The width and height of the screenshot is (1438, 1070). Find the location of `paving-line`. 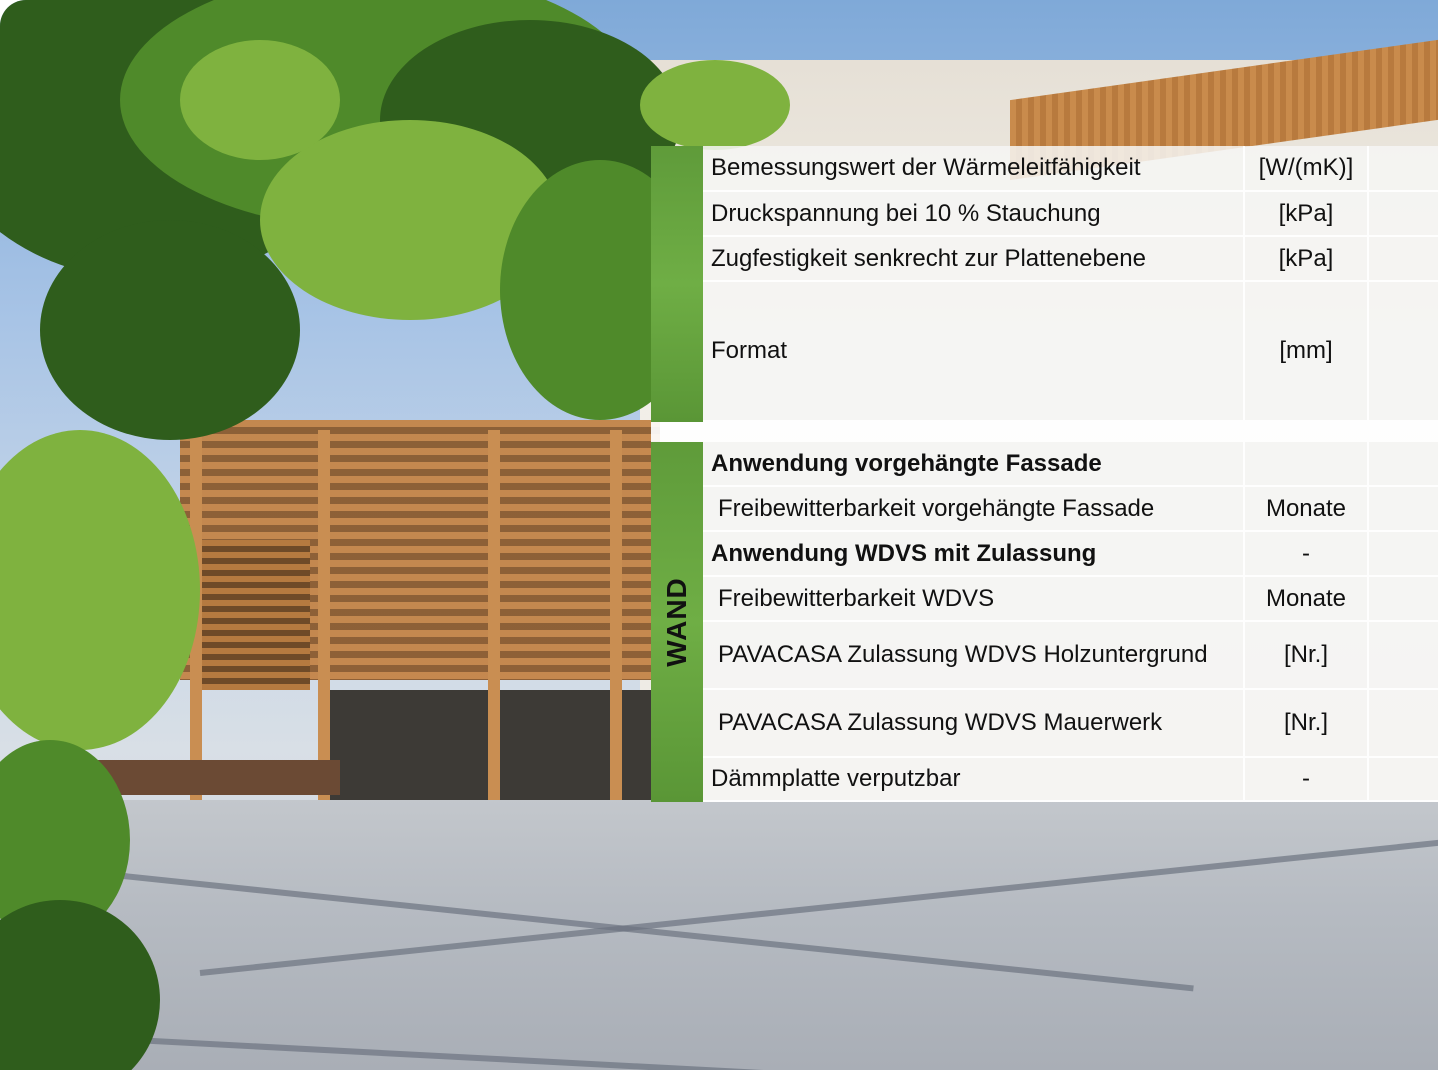

paving-line is located at coordinates (597, 926).